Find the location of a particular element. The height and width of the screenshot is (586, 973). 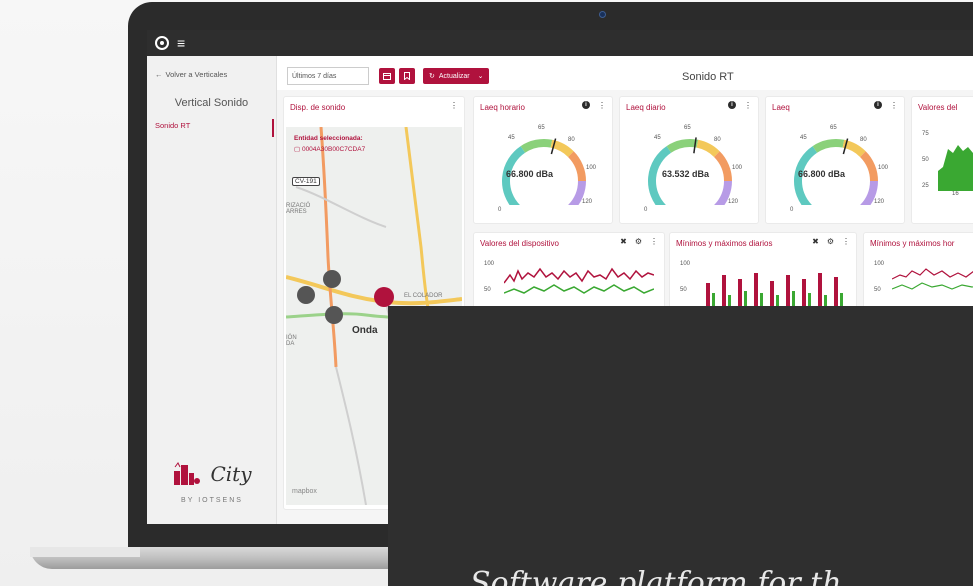

city-buildings-icon is located at coordinates (187, 473).